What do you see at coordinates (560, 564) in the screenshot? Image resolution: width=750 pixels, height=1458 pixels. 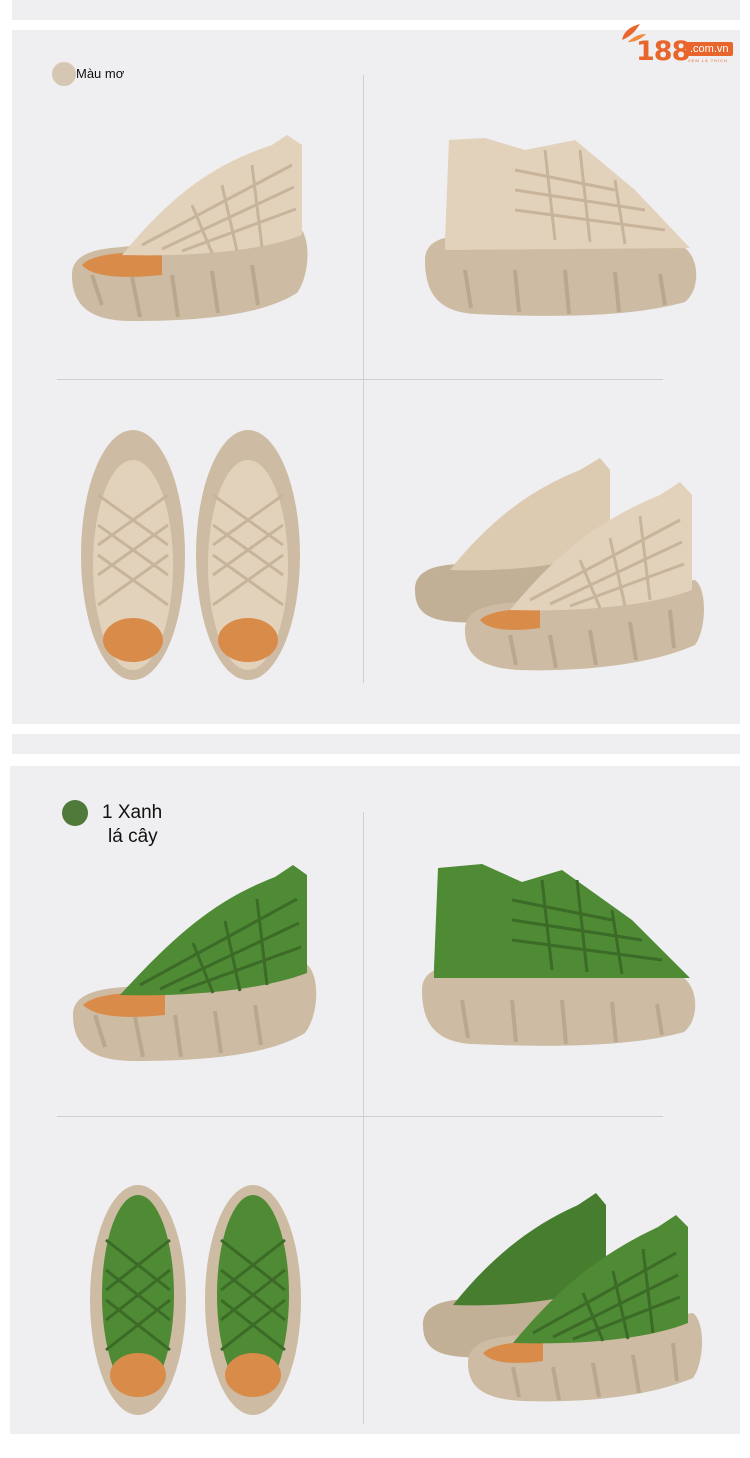 I see `shoe-image-apricot-pair` at bounding box center [560, 564].